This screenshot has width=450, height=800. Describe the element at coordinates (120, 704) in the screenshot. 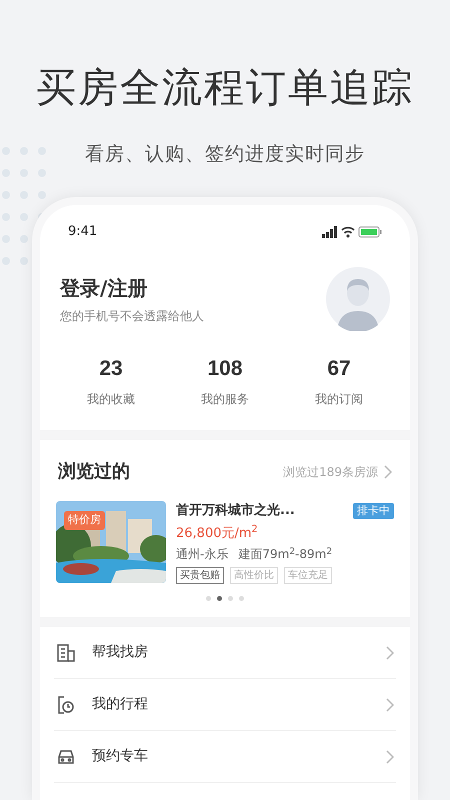

I see `menu-label: 我的行程` at that location.